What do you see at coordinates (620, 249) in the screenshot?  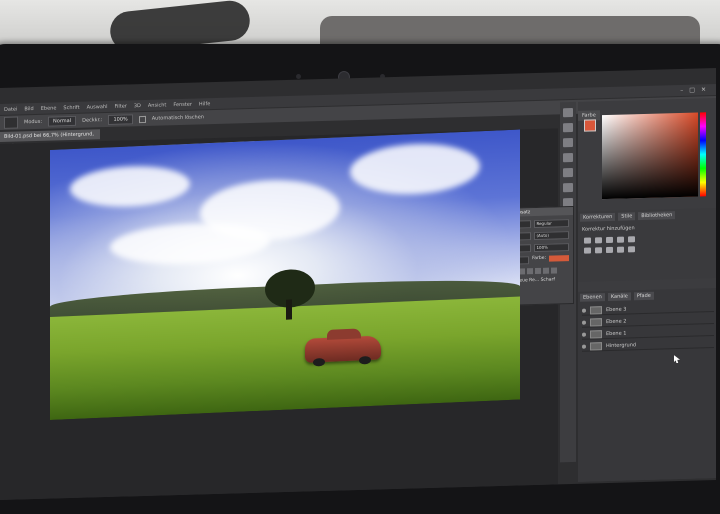 I see `photo-filter-icon` at bounding box center [620, 249].